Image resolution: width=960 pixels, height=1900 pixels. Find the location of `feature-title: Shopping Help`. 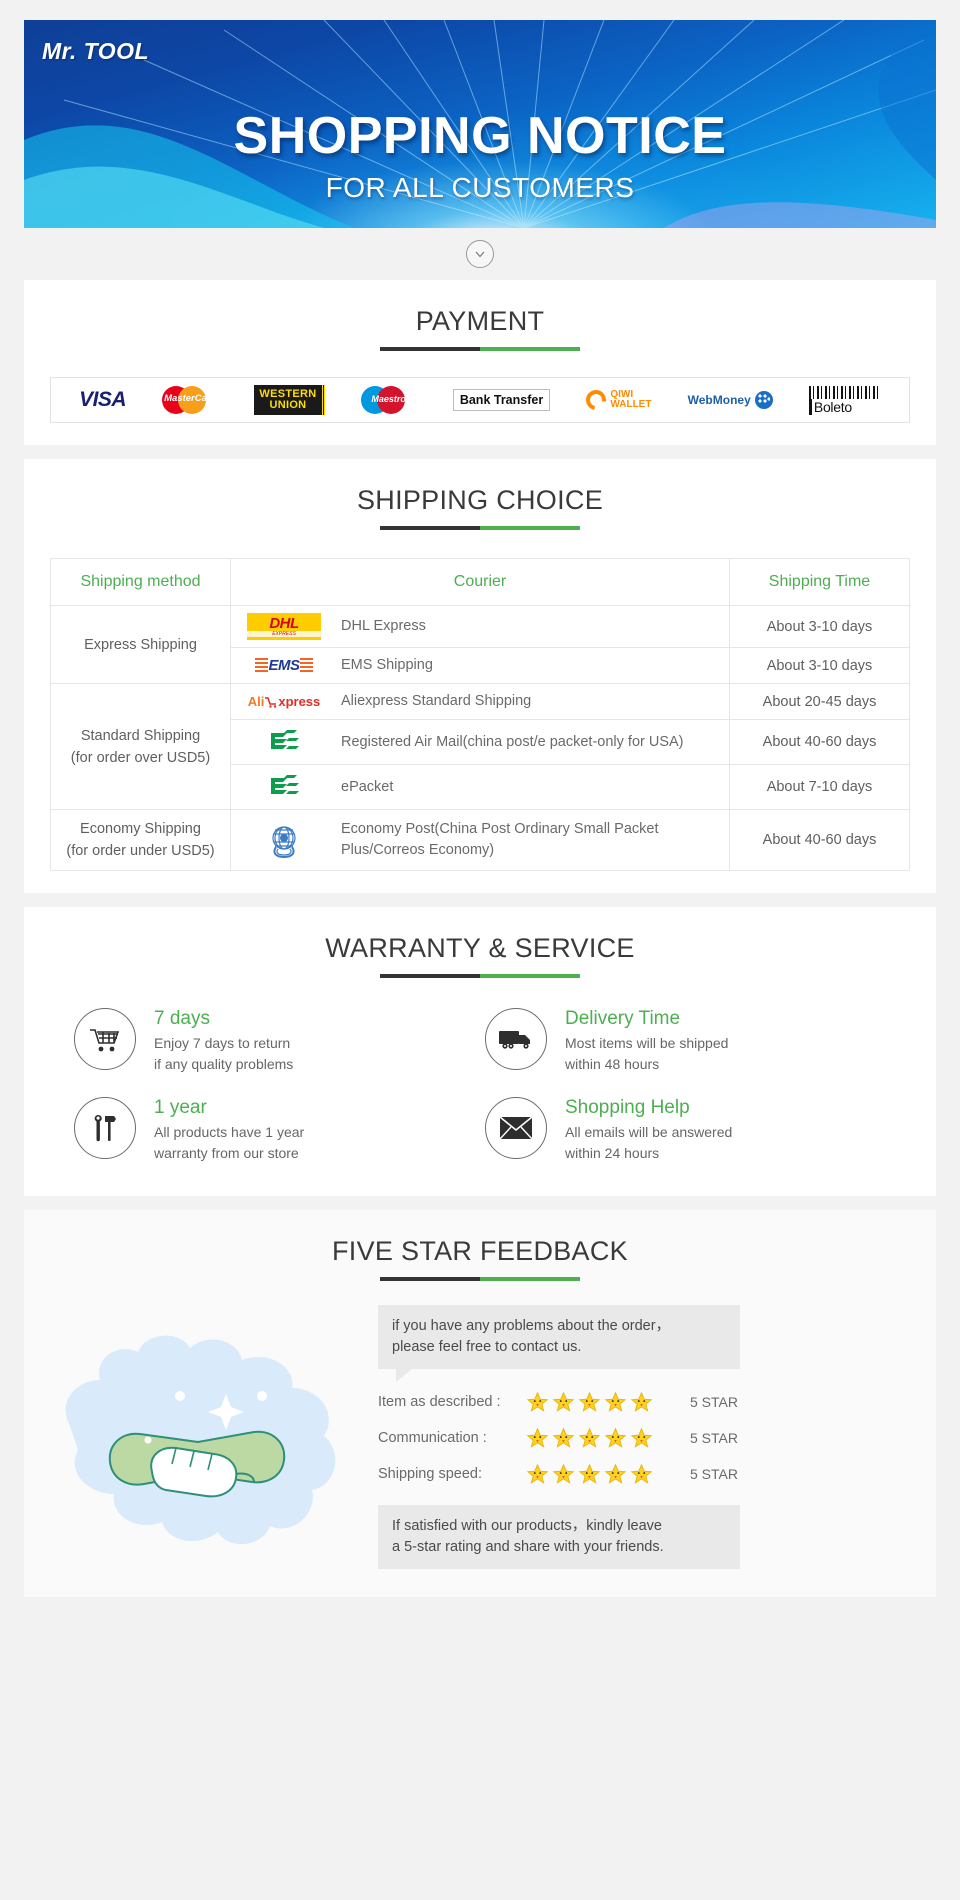

feature-title: Shopping Help is located at coordinates (627, 1107).